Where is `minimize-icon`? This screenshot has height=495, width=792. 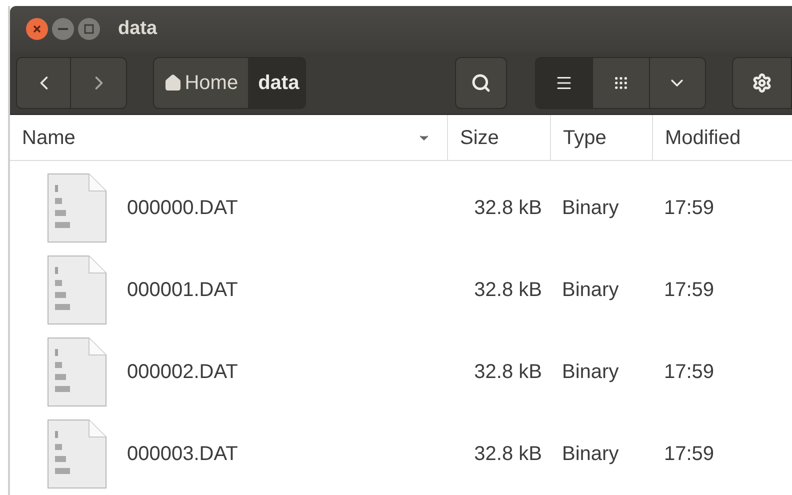
minimize-icon is located at coordinates (63, 29).